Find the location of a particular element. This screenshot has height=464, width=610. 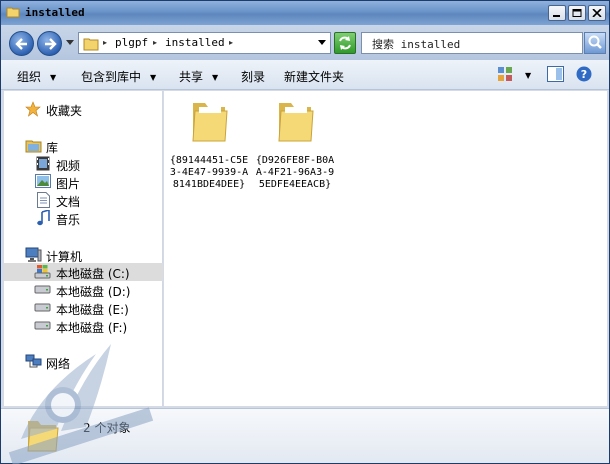

nav-label-documents: 文档 is located at coordinates (68, 202).